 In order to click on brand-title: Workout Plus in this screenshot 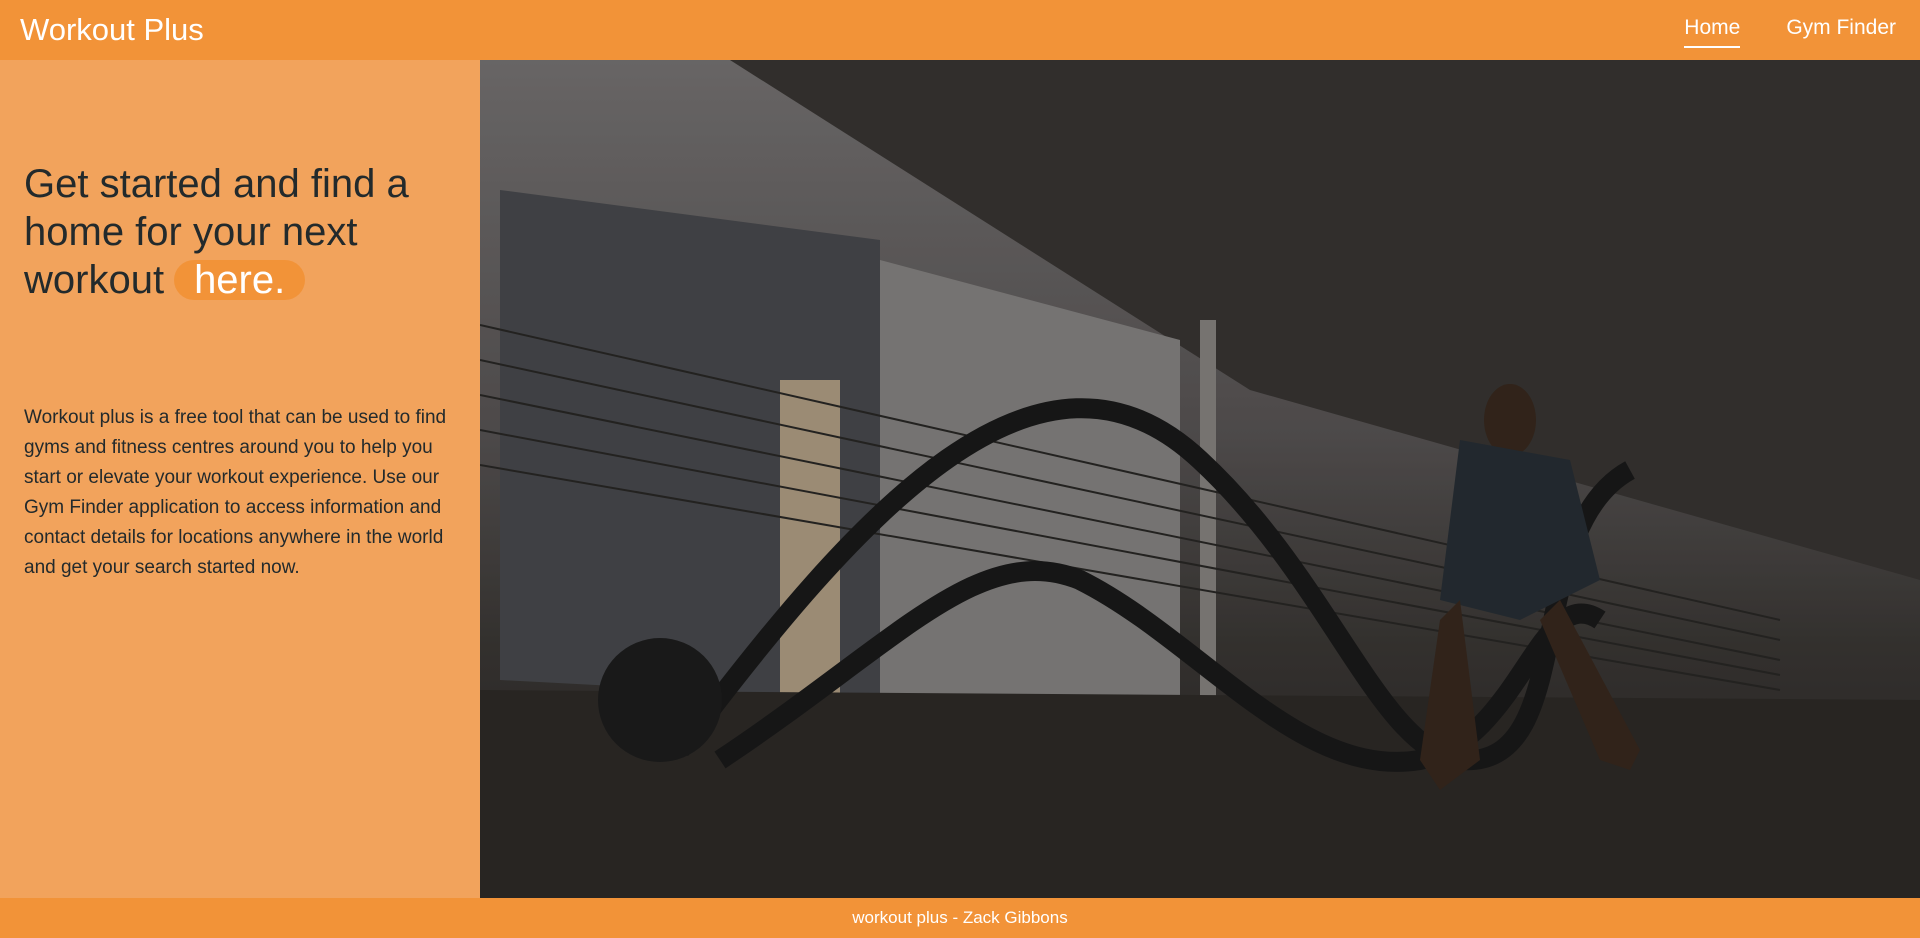, I will do `click(112, 30)`.